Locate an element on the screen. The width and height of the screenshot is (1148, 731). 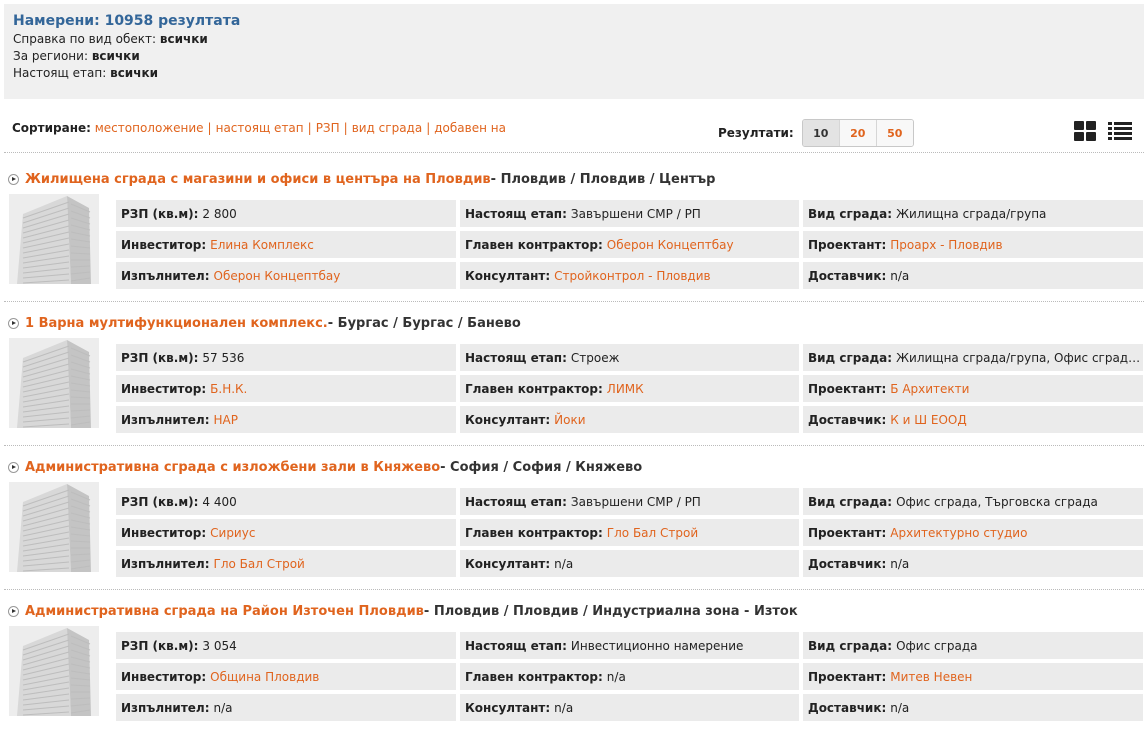
project-field: Вид сграда: Офис сграда, Търговска сграда is located at coordinates (973, 501).